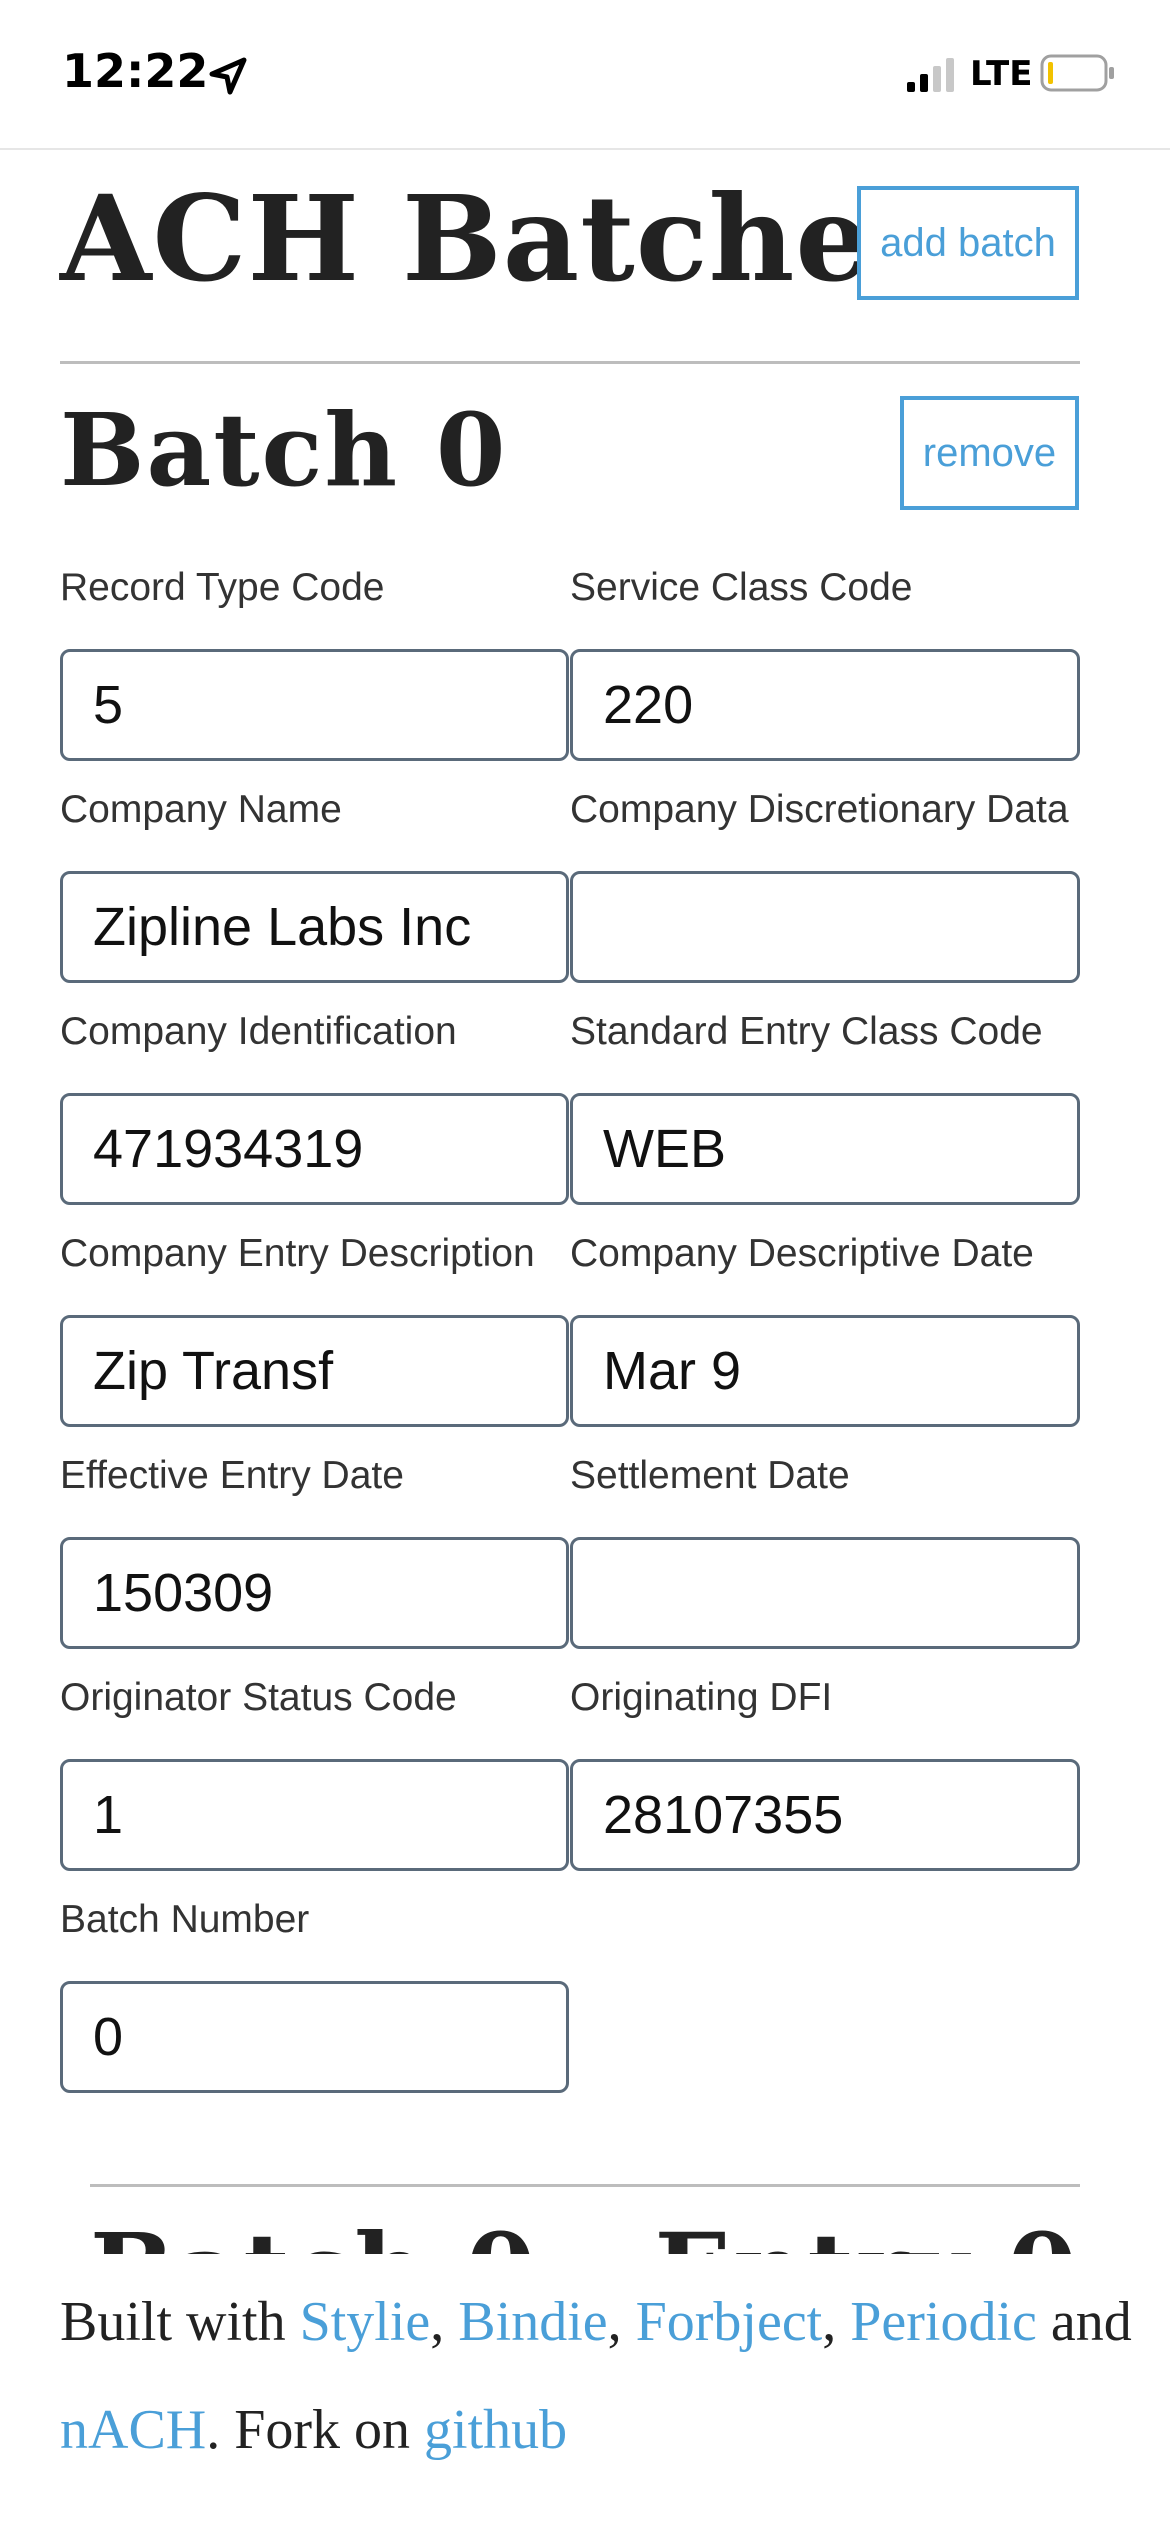  Describe the element at coordinates (585, 75) in the screenshot. I see `status-bar: 12:22 LTE` at that location.